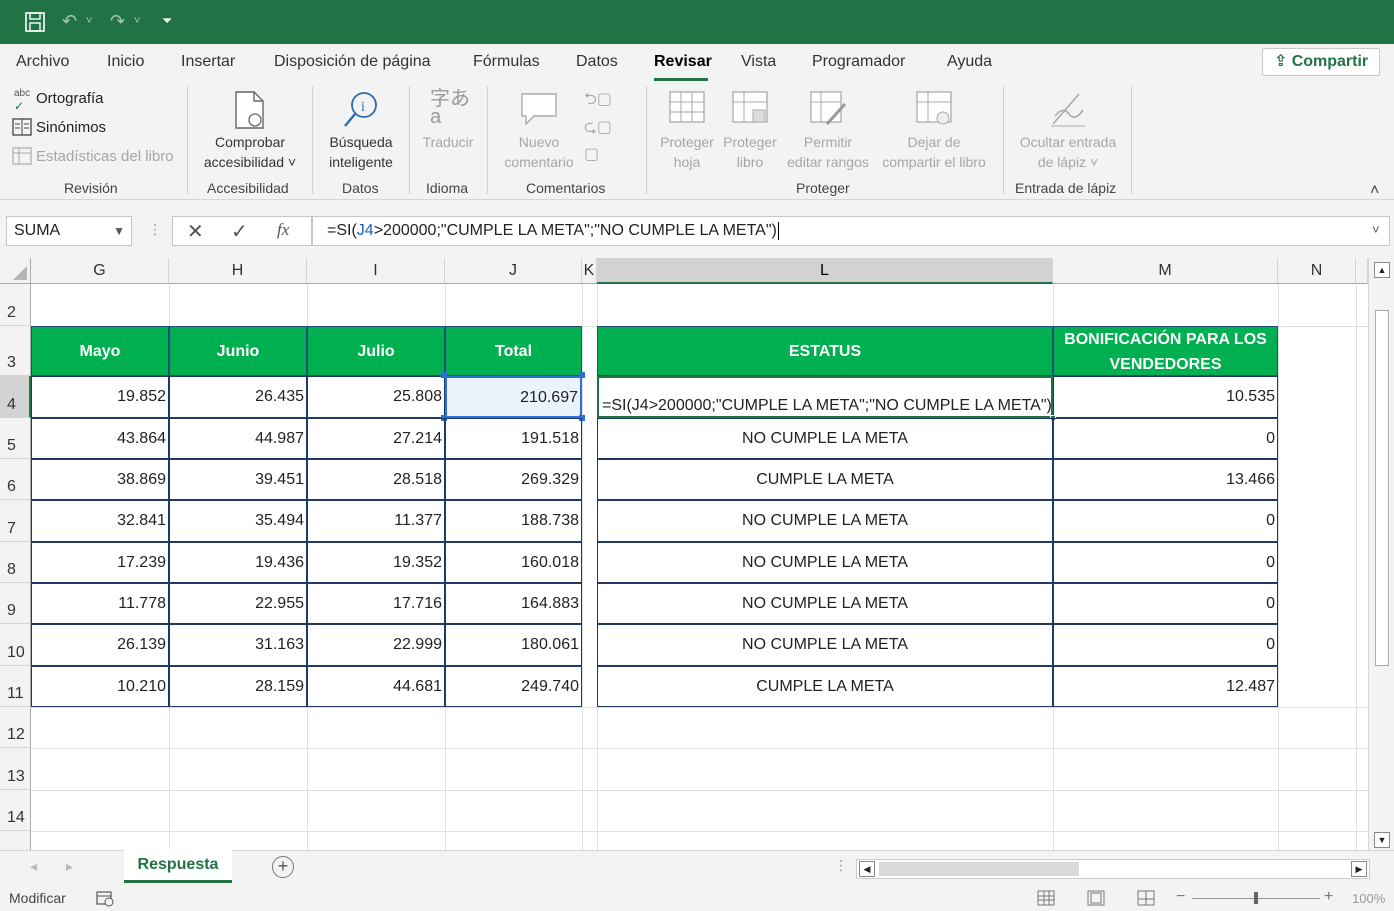 Image resolution: width=1394 pixels, height=911 pixels. Describe the element at coordinates (1146, 898) in the screenshot. I see `page-break-view-icon` at that location.